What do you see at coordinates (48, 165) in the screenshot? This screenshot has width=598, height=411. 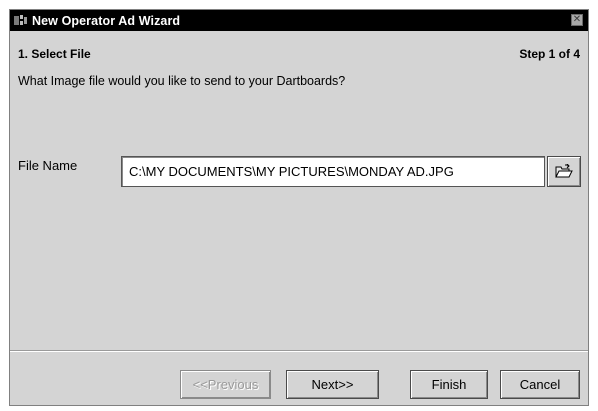 I see `file-name-label: File Name` at bounding box center [48, 165].